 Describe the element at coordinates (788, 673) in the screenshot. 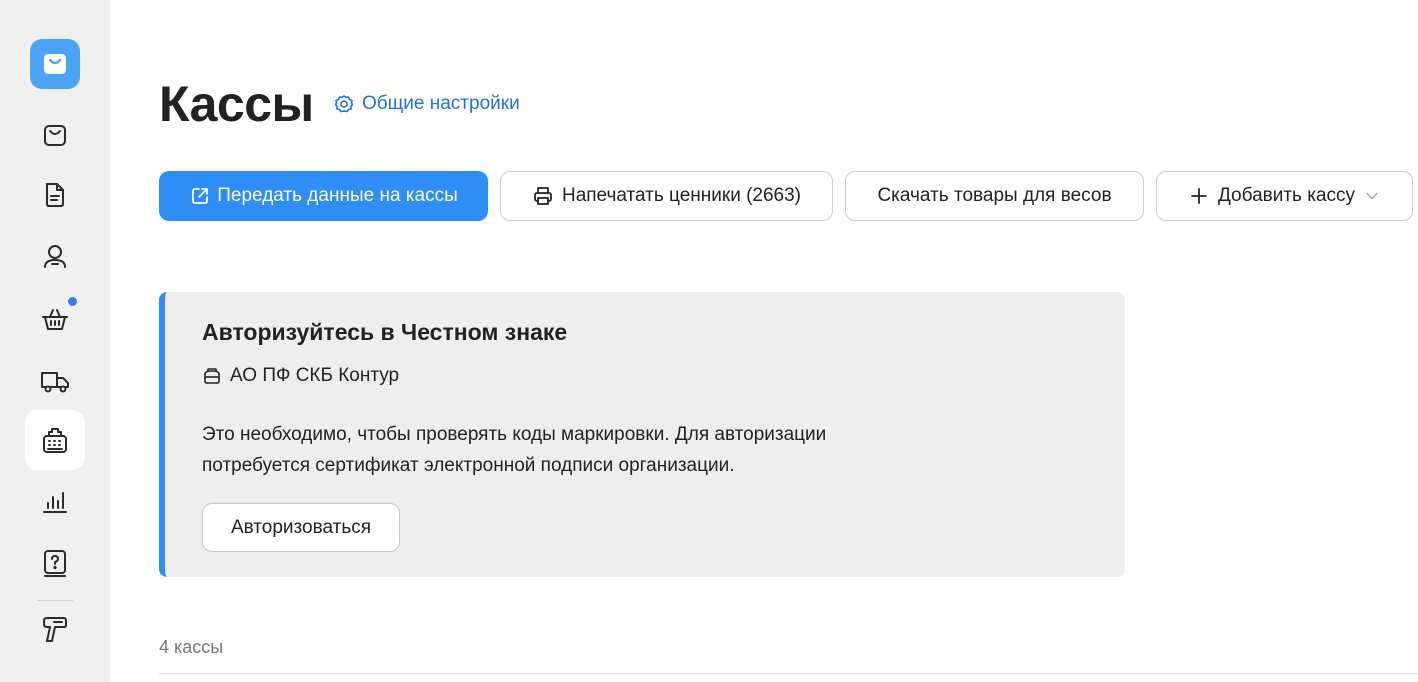

I see `divider` at that location.